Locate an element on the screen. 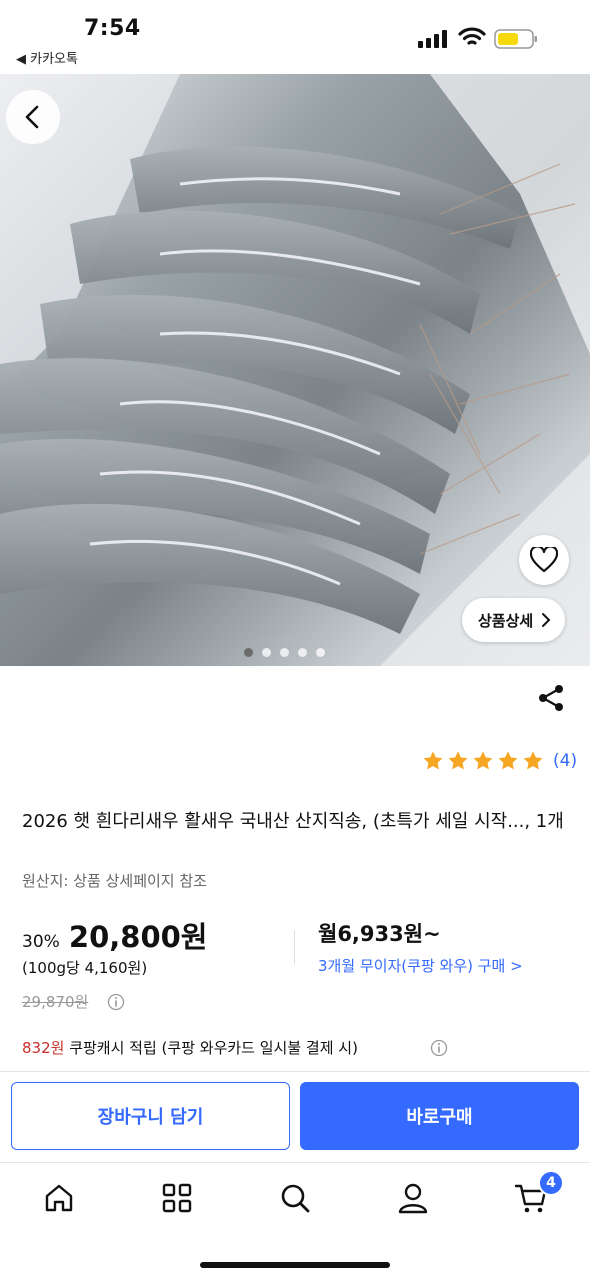 This screenshot has height=1280, width=590. profile-icon is located at coordinates (413, 1198).